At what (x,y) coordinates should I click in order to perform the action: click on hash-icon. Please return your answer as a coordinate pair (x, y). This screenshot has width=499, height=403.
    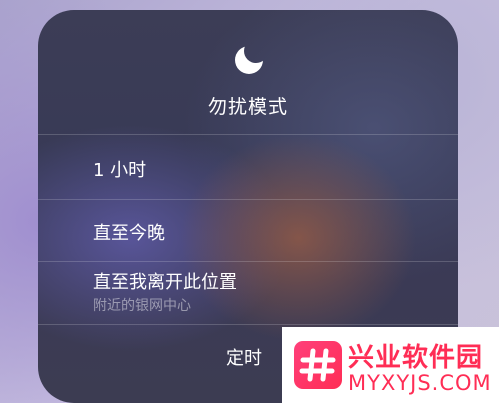
    Looking at the image, I should click on (318, 365).